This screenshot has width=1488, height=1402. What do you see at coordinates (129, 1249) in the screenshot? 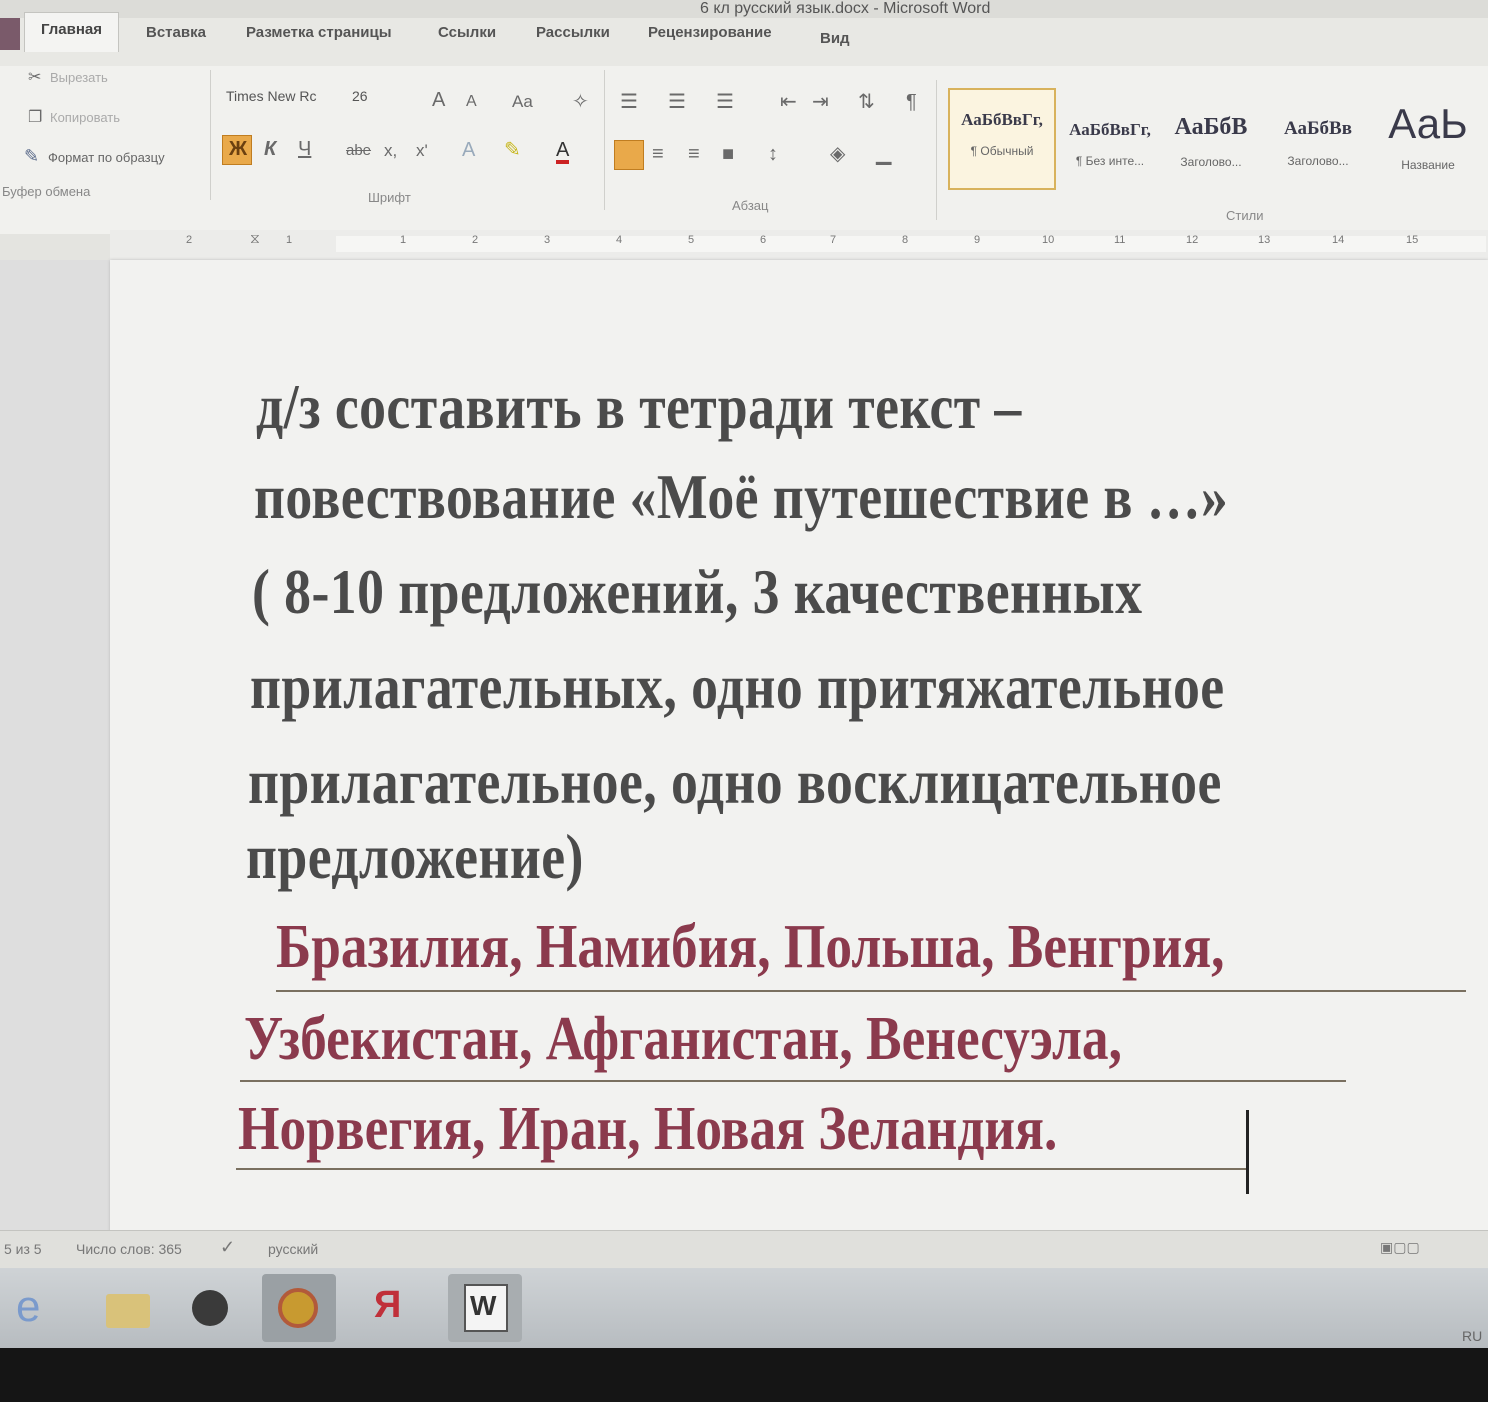
I see `word-count: Число слов: 365` at bounding box center [129, 1249].